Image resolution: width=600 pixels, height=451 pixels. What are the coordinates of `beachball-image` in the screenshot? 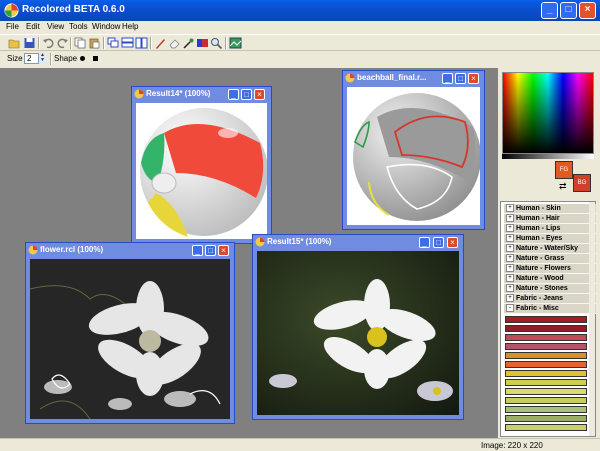 It's located at (201, 171).